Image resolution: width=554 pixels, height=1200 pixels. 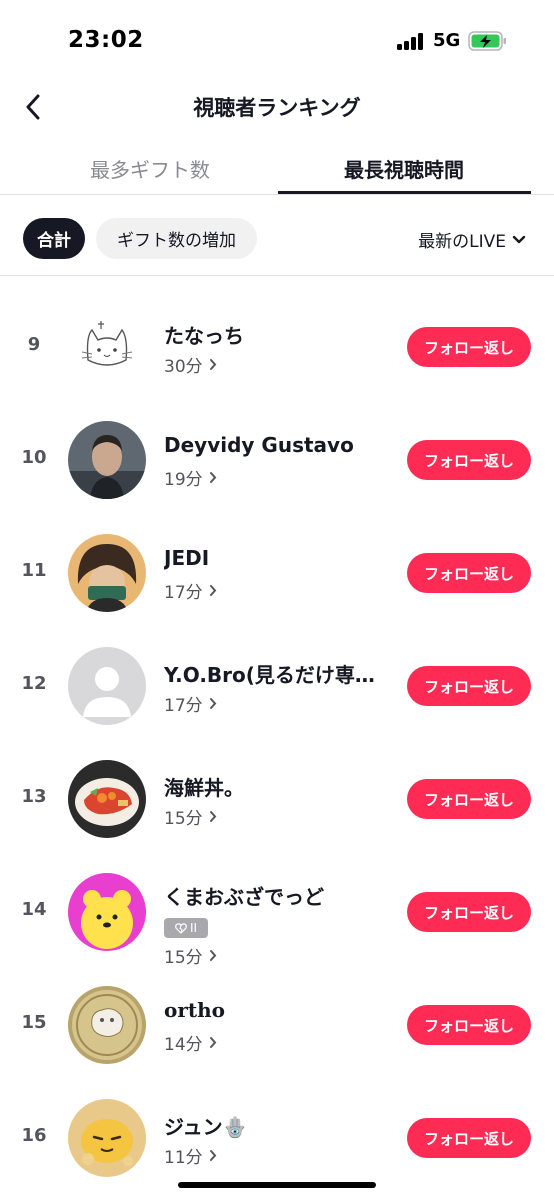 I want to click on ranking-row: 9 たなっち 30分 フォロー返し, so click(x=277, y=346).